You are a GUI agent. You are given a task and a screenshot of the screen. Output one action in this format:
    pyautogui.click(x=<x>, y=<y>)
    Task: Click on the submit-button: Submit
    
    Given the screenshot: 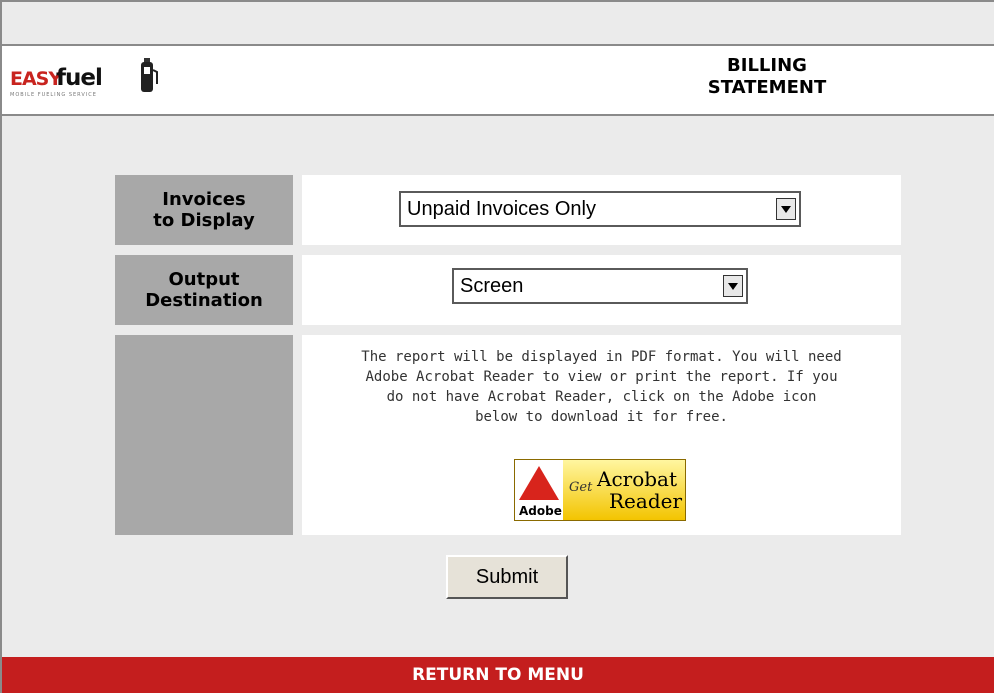 What is the action you would take?
    pyautogui.click(x=507, y=577)
    